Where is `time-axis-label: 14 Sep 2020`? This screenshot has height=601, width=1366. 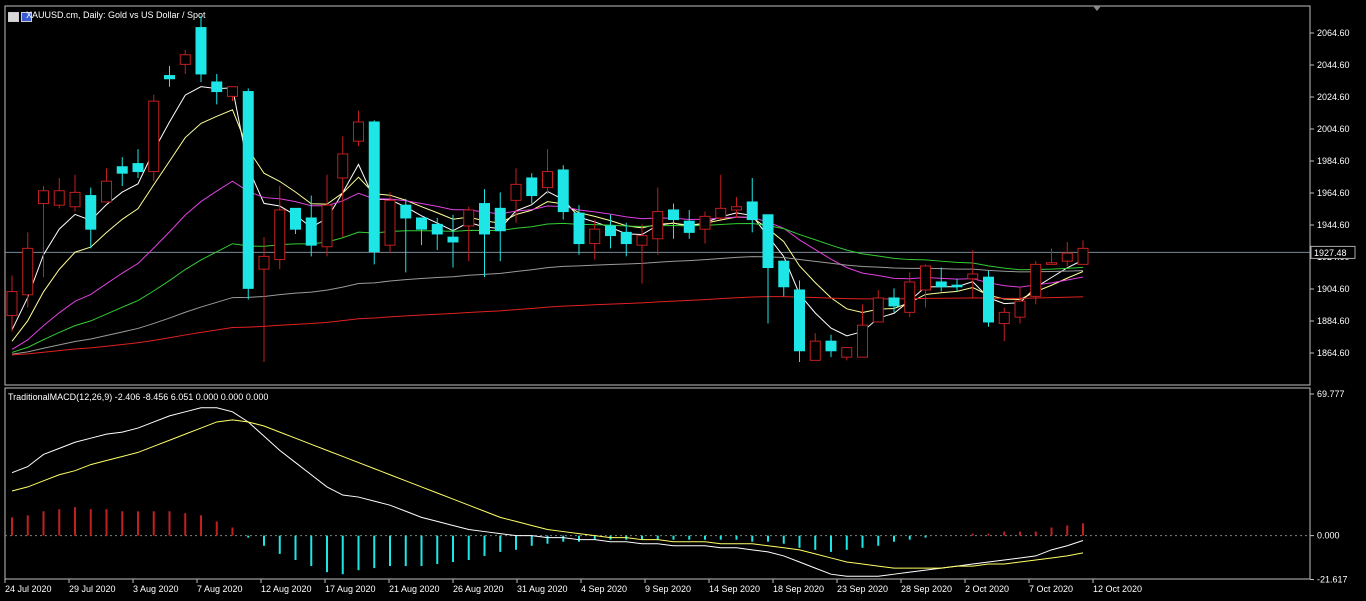 time-axis-label: 14 Sep 2020 is located at coordinates (734, 589).